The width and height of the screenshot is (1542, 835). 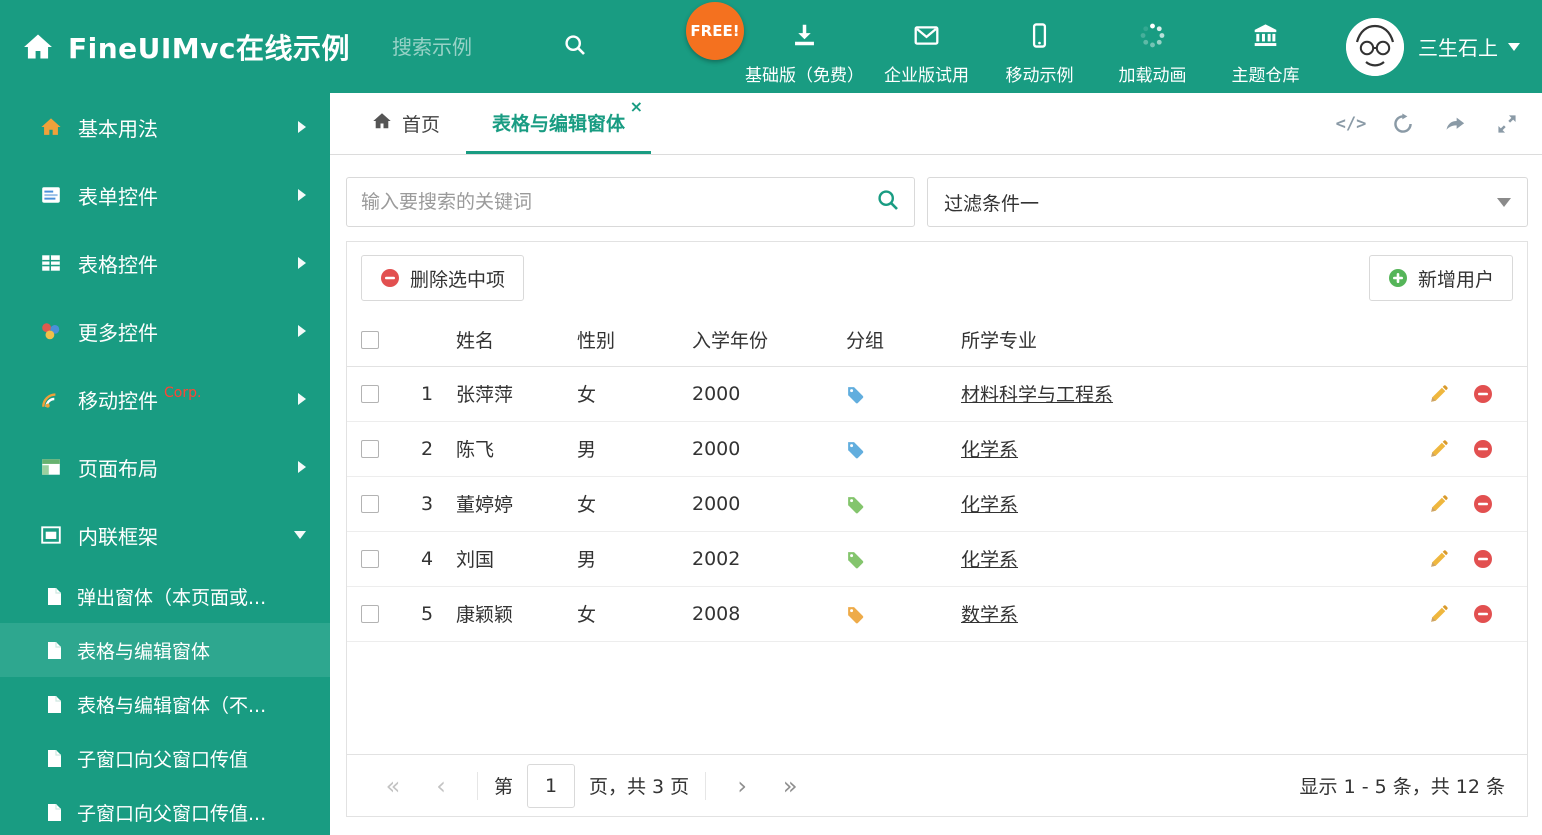 What do you see at coordinates (1440, 278) in the screenshot?
I see `add-user-button: 新增用户` at bounding box center [1440, 278].